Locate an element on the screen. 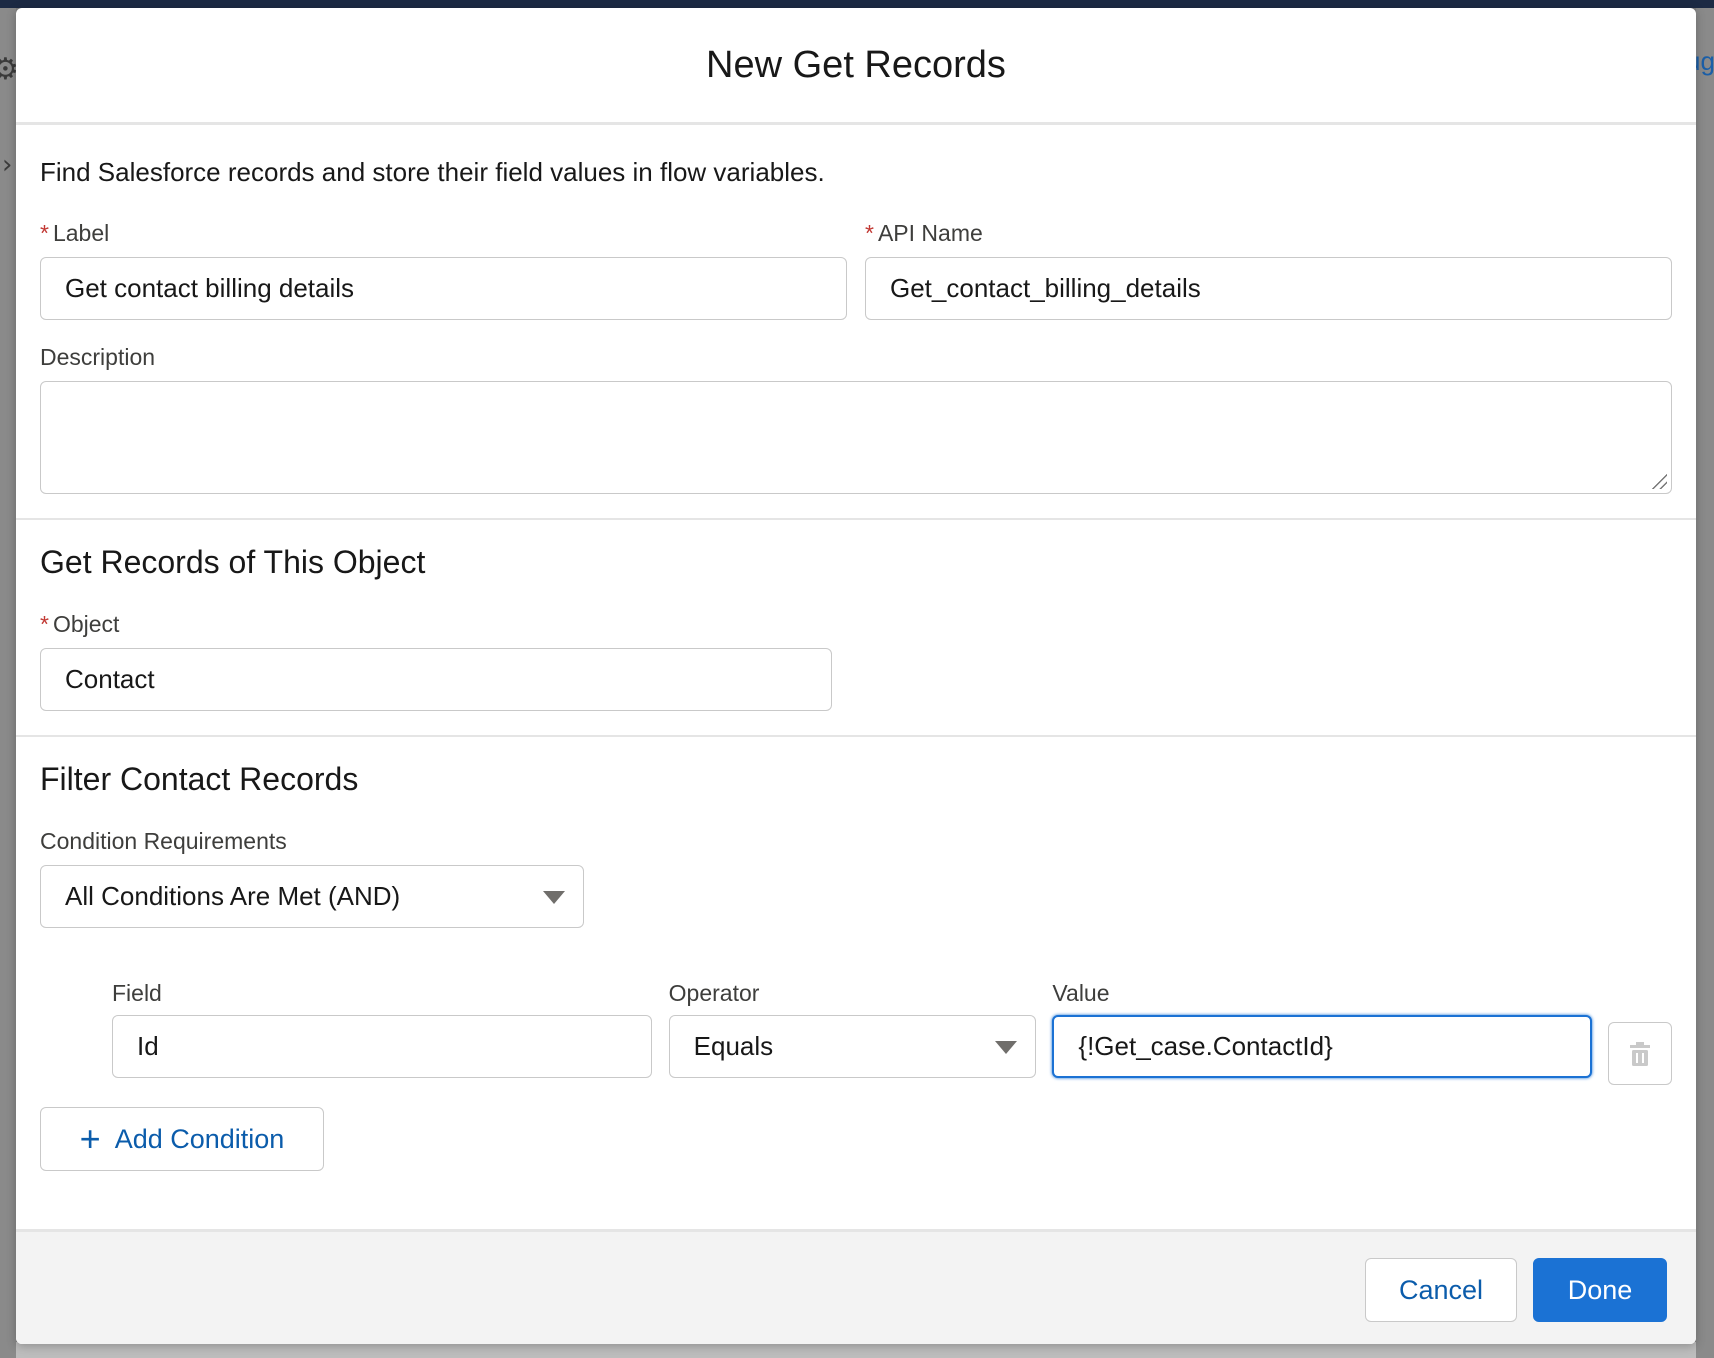  condition-operator-group: Operator Equals is located at coordinates (852, 1029).